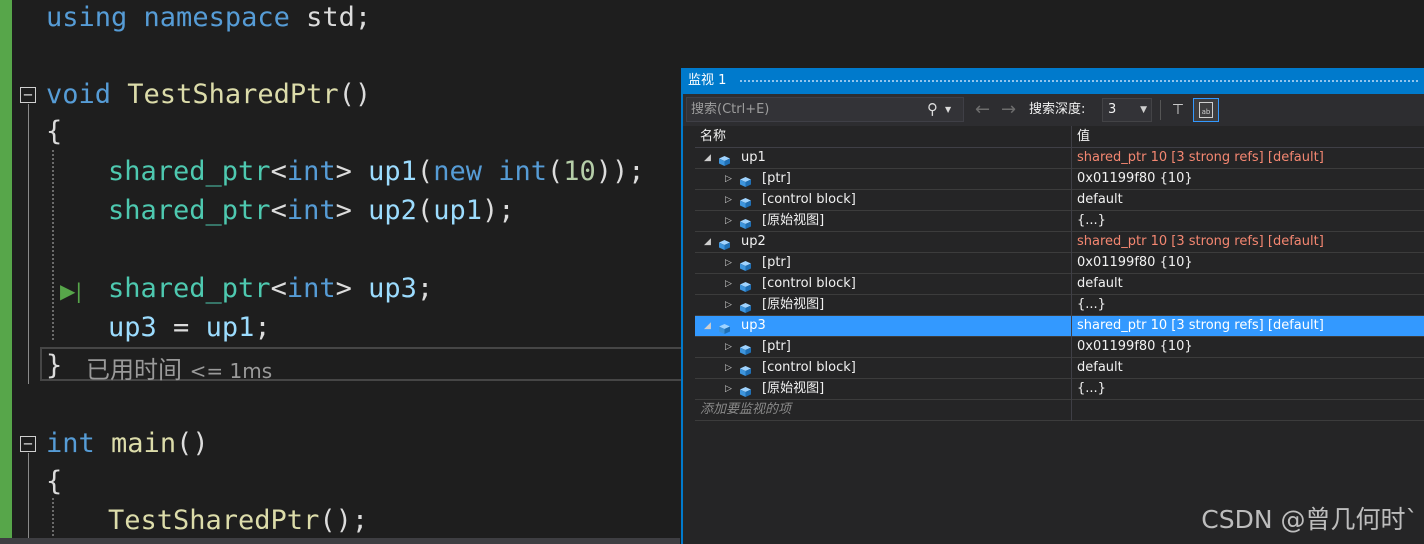 This screenshot has height=544, width=1424. What do you see at coordinates (1309, 519) in the screenshot?
I see `watermark: CSDN @曾几何时`` at bounding box center [1309, 519].